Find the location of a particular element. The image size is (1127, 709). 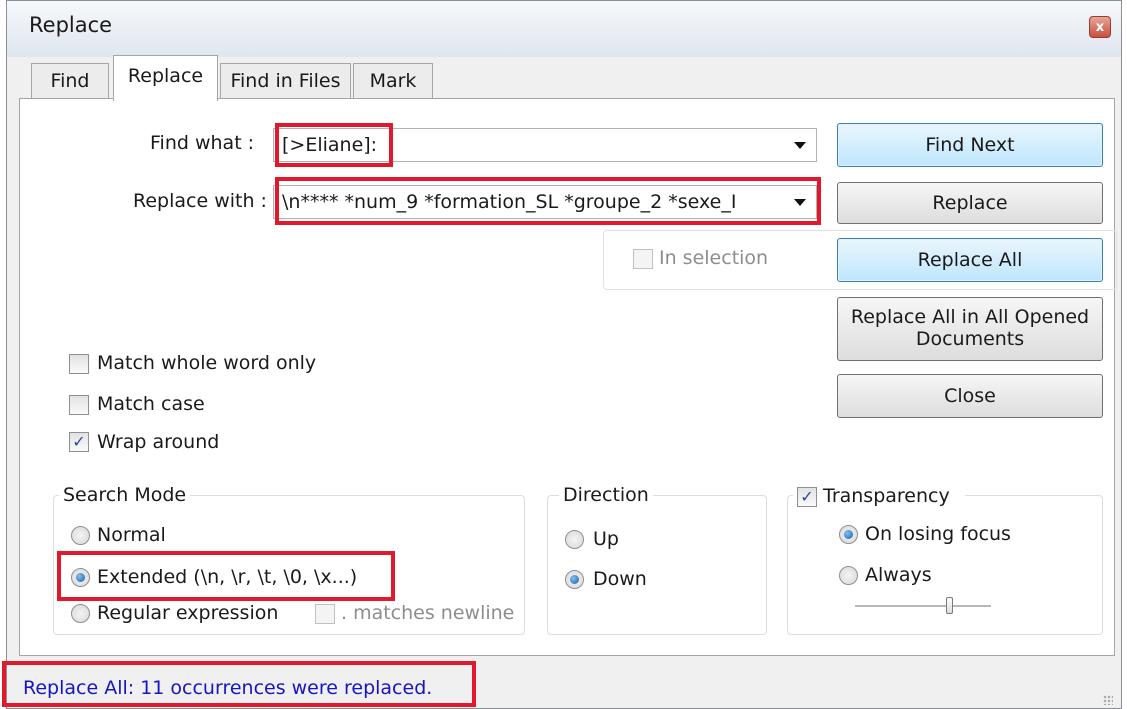

replace-button: Replace is located at coordinates (970, 203).